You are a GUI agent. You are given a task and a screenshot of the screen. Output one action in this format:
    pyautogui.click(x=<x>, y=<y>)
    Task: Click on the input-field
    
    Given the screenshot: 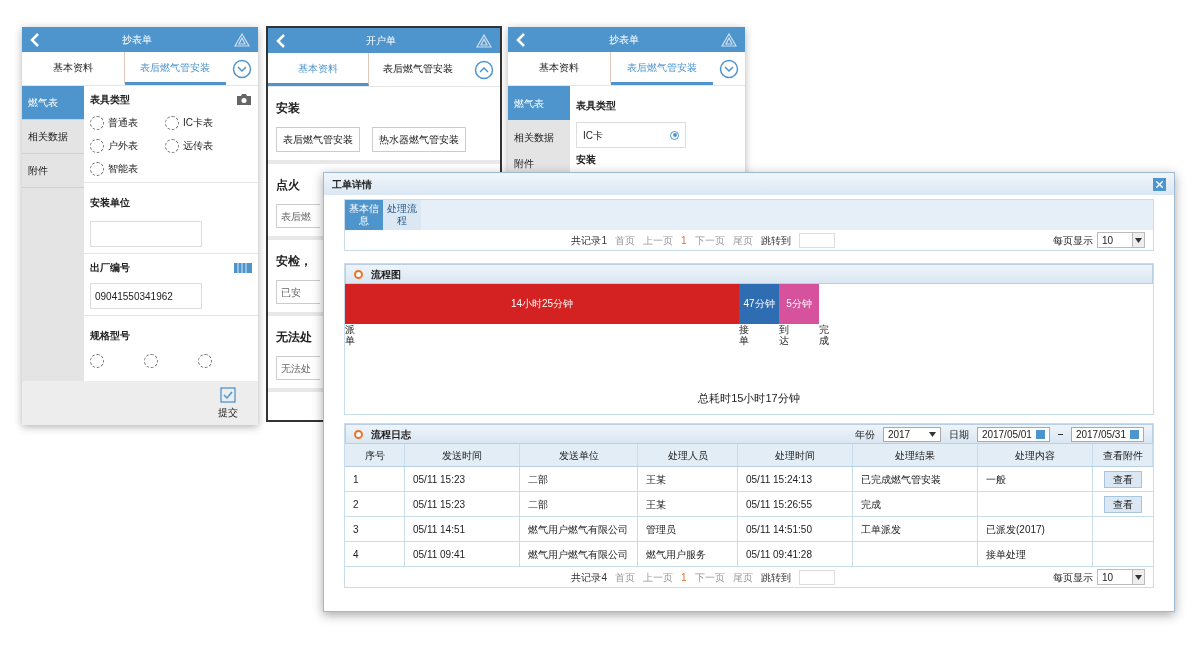 What is the action you would take?
    pyautogui.click(x=146, y=234)
    